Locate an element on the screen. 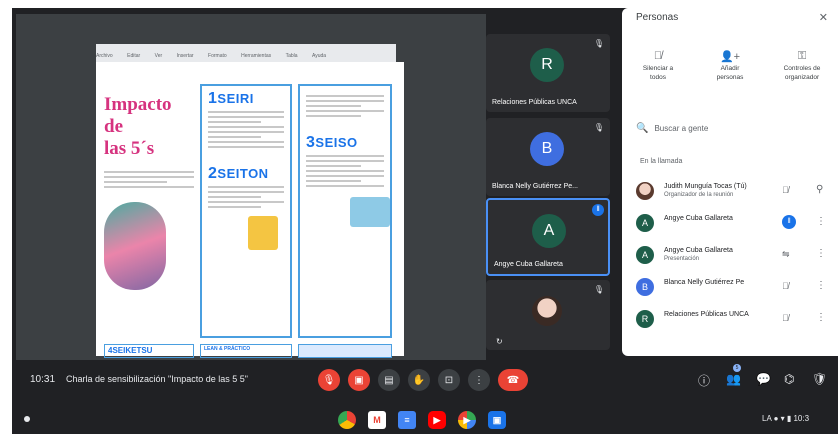  illustration is located at coordinates (370, 212).